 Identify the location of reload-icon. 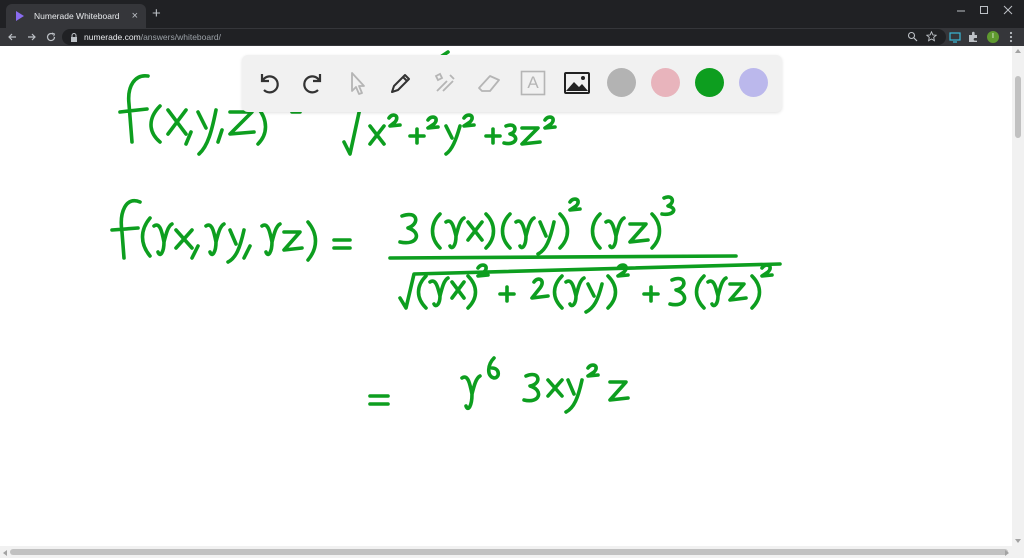
(51, 37).